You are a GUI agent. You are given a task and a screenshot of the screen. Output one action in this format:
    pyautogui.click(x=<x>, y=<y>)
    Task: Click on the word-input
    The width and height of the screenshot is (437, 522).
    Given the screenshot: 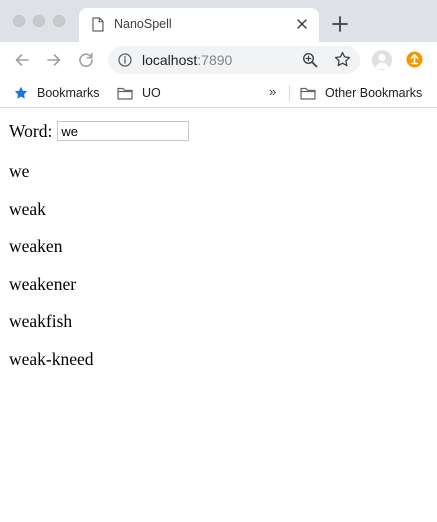 What is the action you would take?
    pyautogui.click(x=123, y=131)
    